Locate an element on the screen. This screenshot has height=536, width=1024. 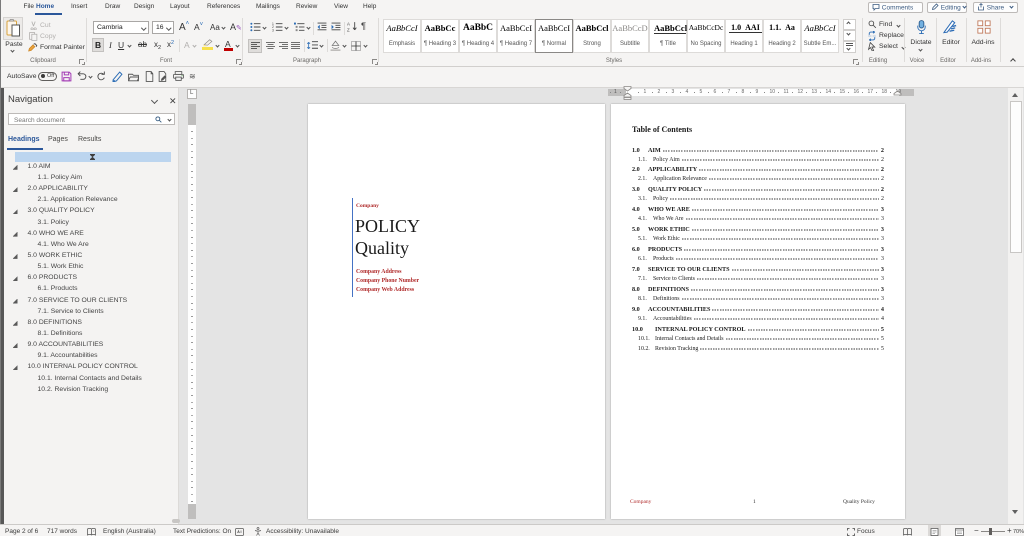
svg-text: 3 is located at coordinates (273, 30).